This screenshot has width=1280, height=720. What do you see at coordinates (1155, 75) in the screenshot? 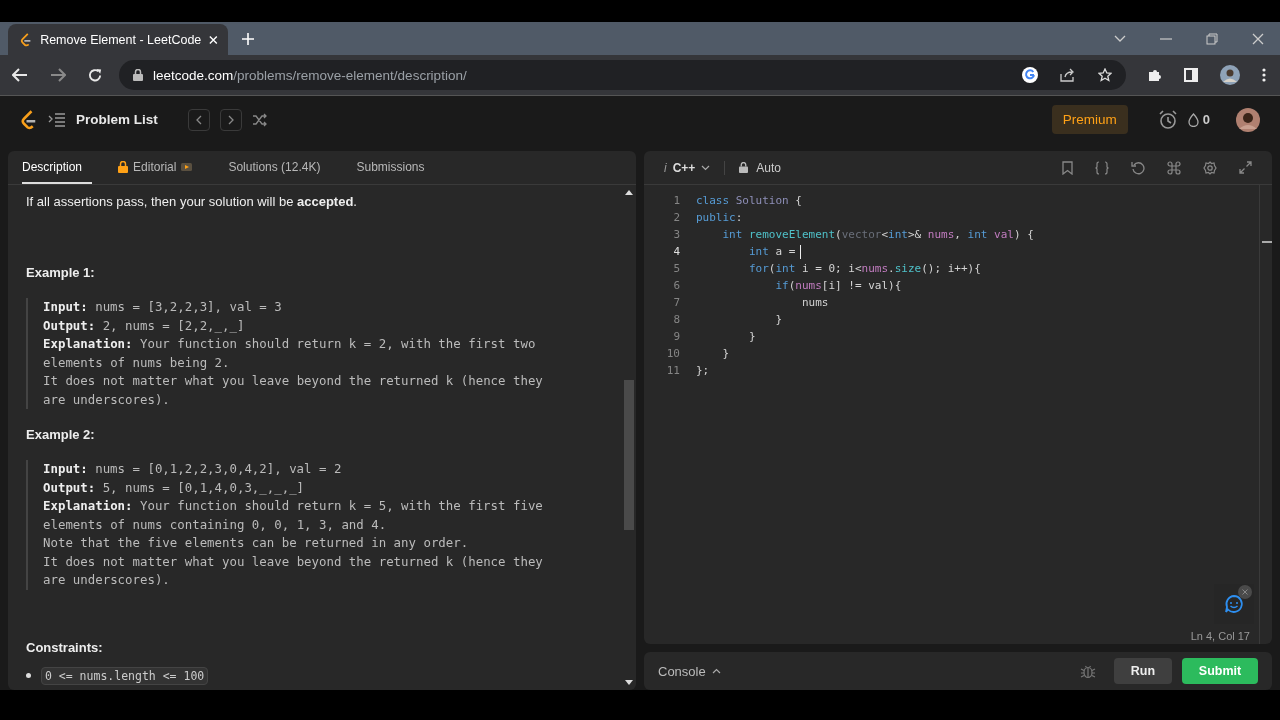
I see `puzzle-icon` at bounding box center [1155, 75].